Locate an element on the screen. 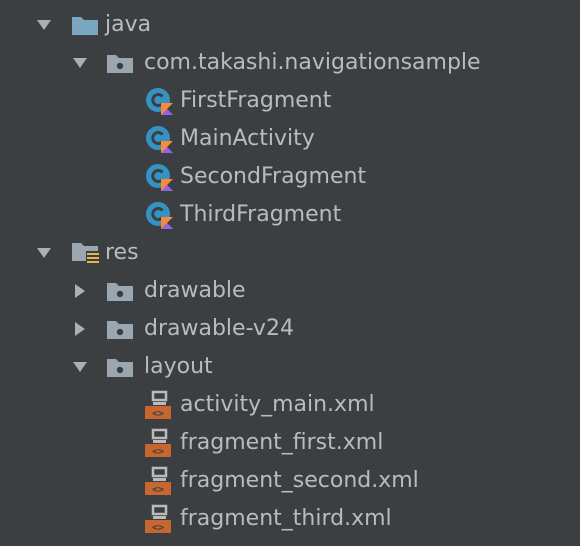 The width and height of the screenshot is (580, 546). source-folder-icon is located at coordinates (85, 25).